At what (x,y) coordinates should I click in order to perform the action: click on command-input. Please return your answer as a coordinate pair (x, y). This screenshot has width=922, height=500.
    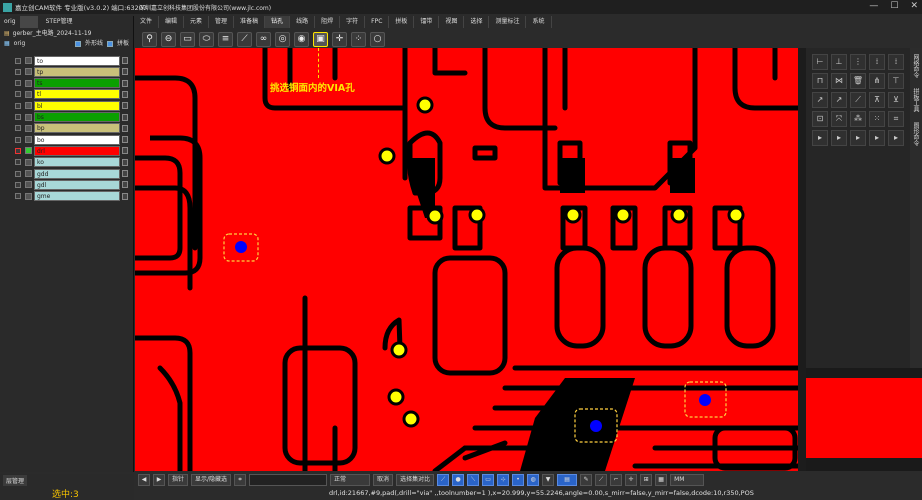
    Looking at the image, I should click on (288, 479).